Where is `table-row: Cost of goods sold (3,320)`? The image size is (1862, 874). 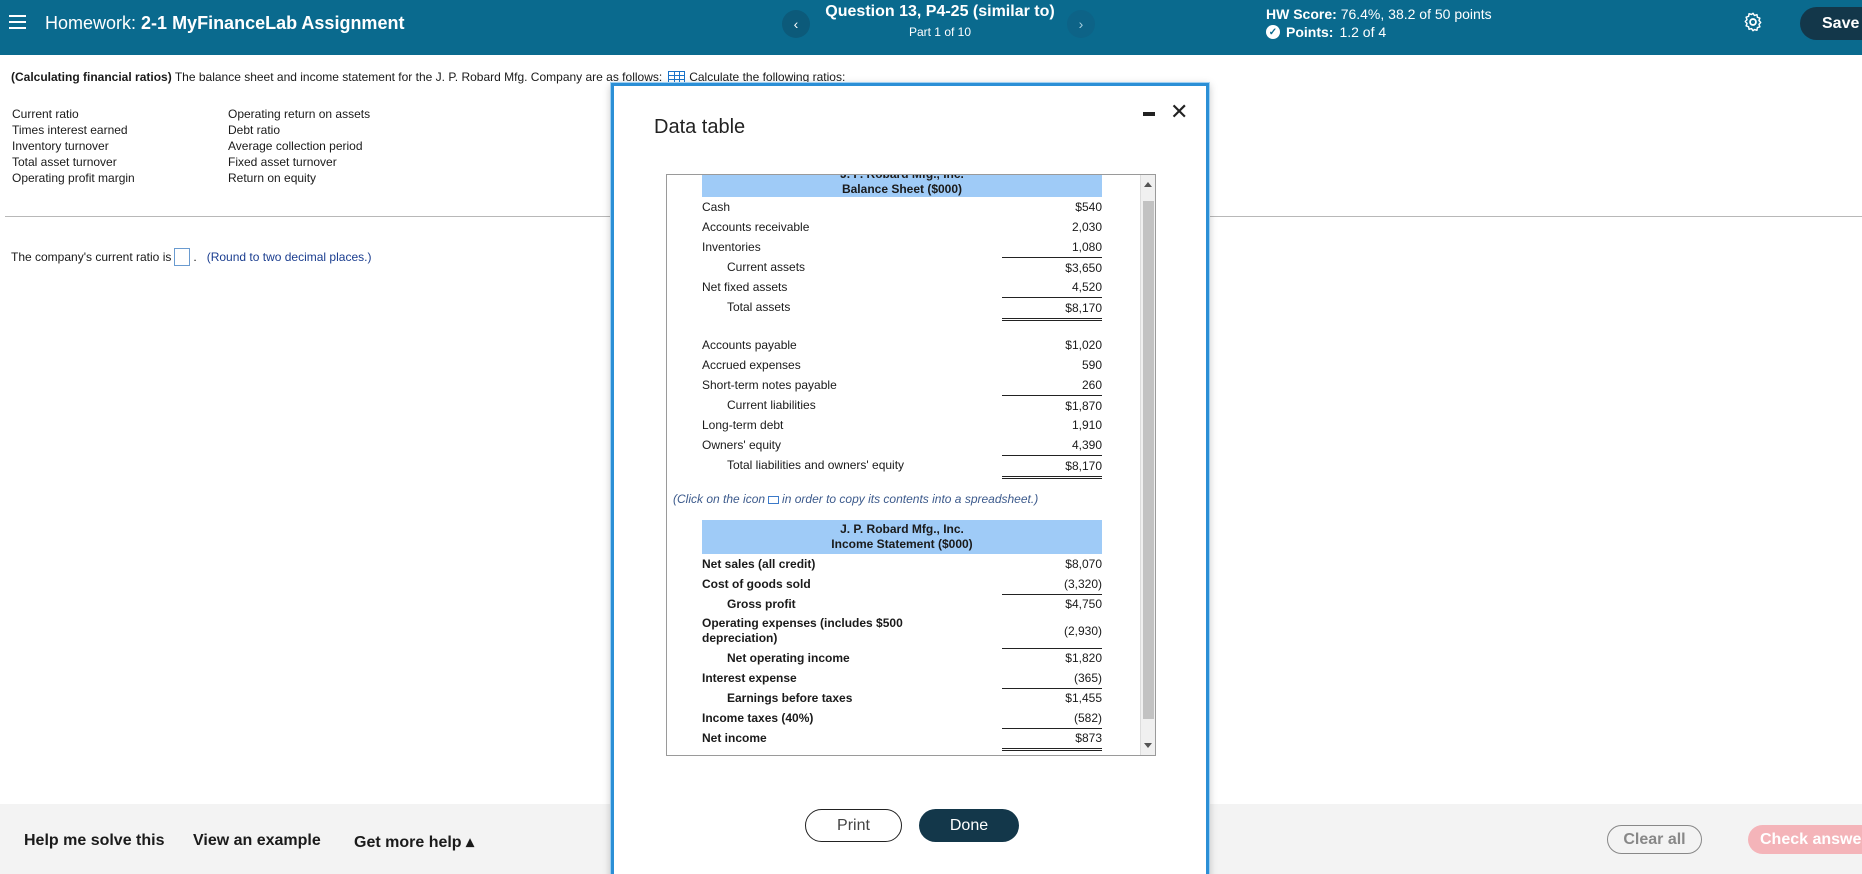
table-row: Cost of goods sold (3,320) is located at coordinates (902, 584).